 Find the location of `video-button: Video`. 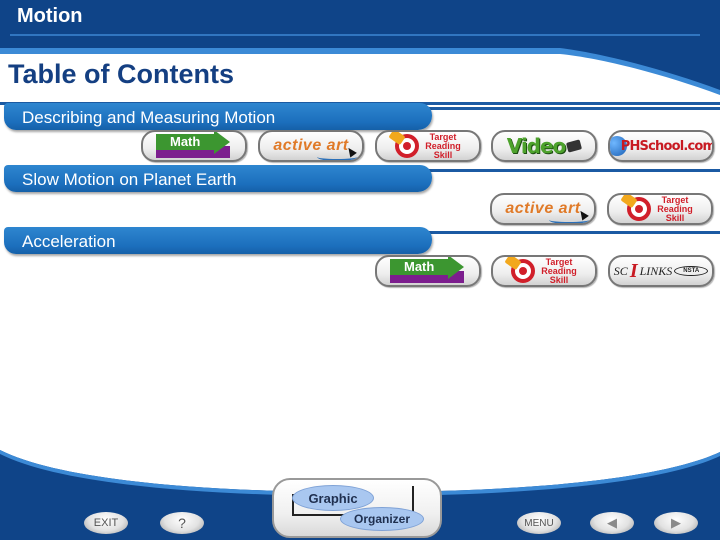

video-button: Video is located at coordinates (544, 146).